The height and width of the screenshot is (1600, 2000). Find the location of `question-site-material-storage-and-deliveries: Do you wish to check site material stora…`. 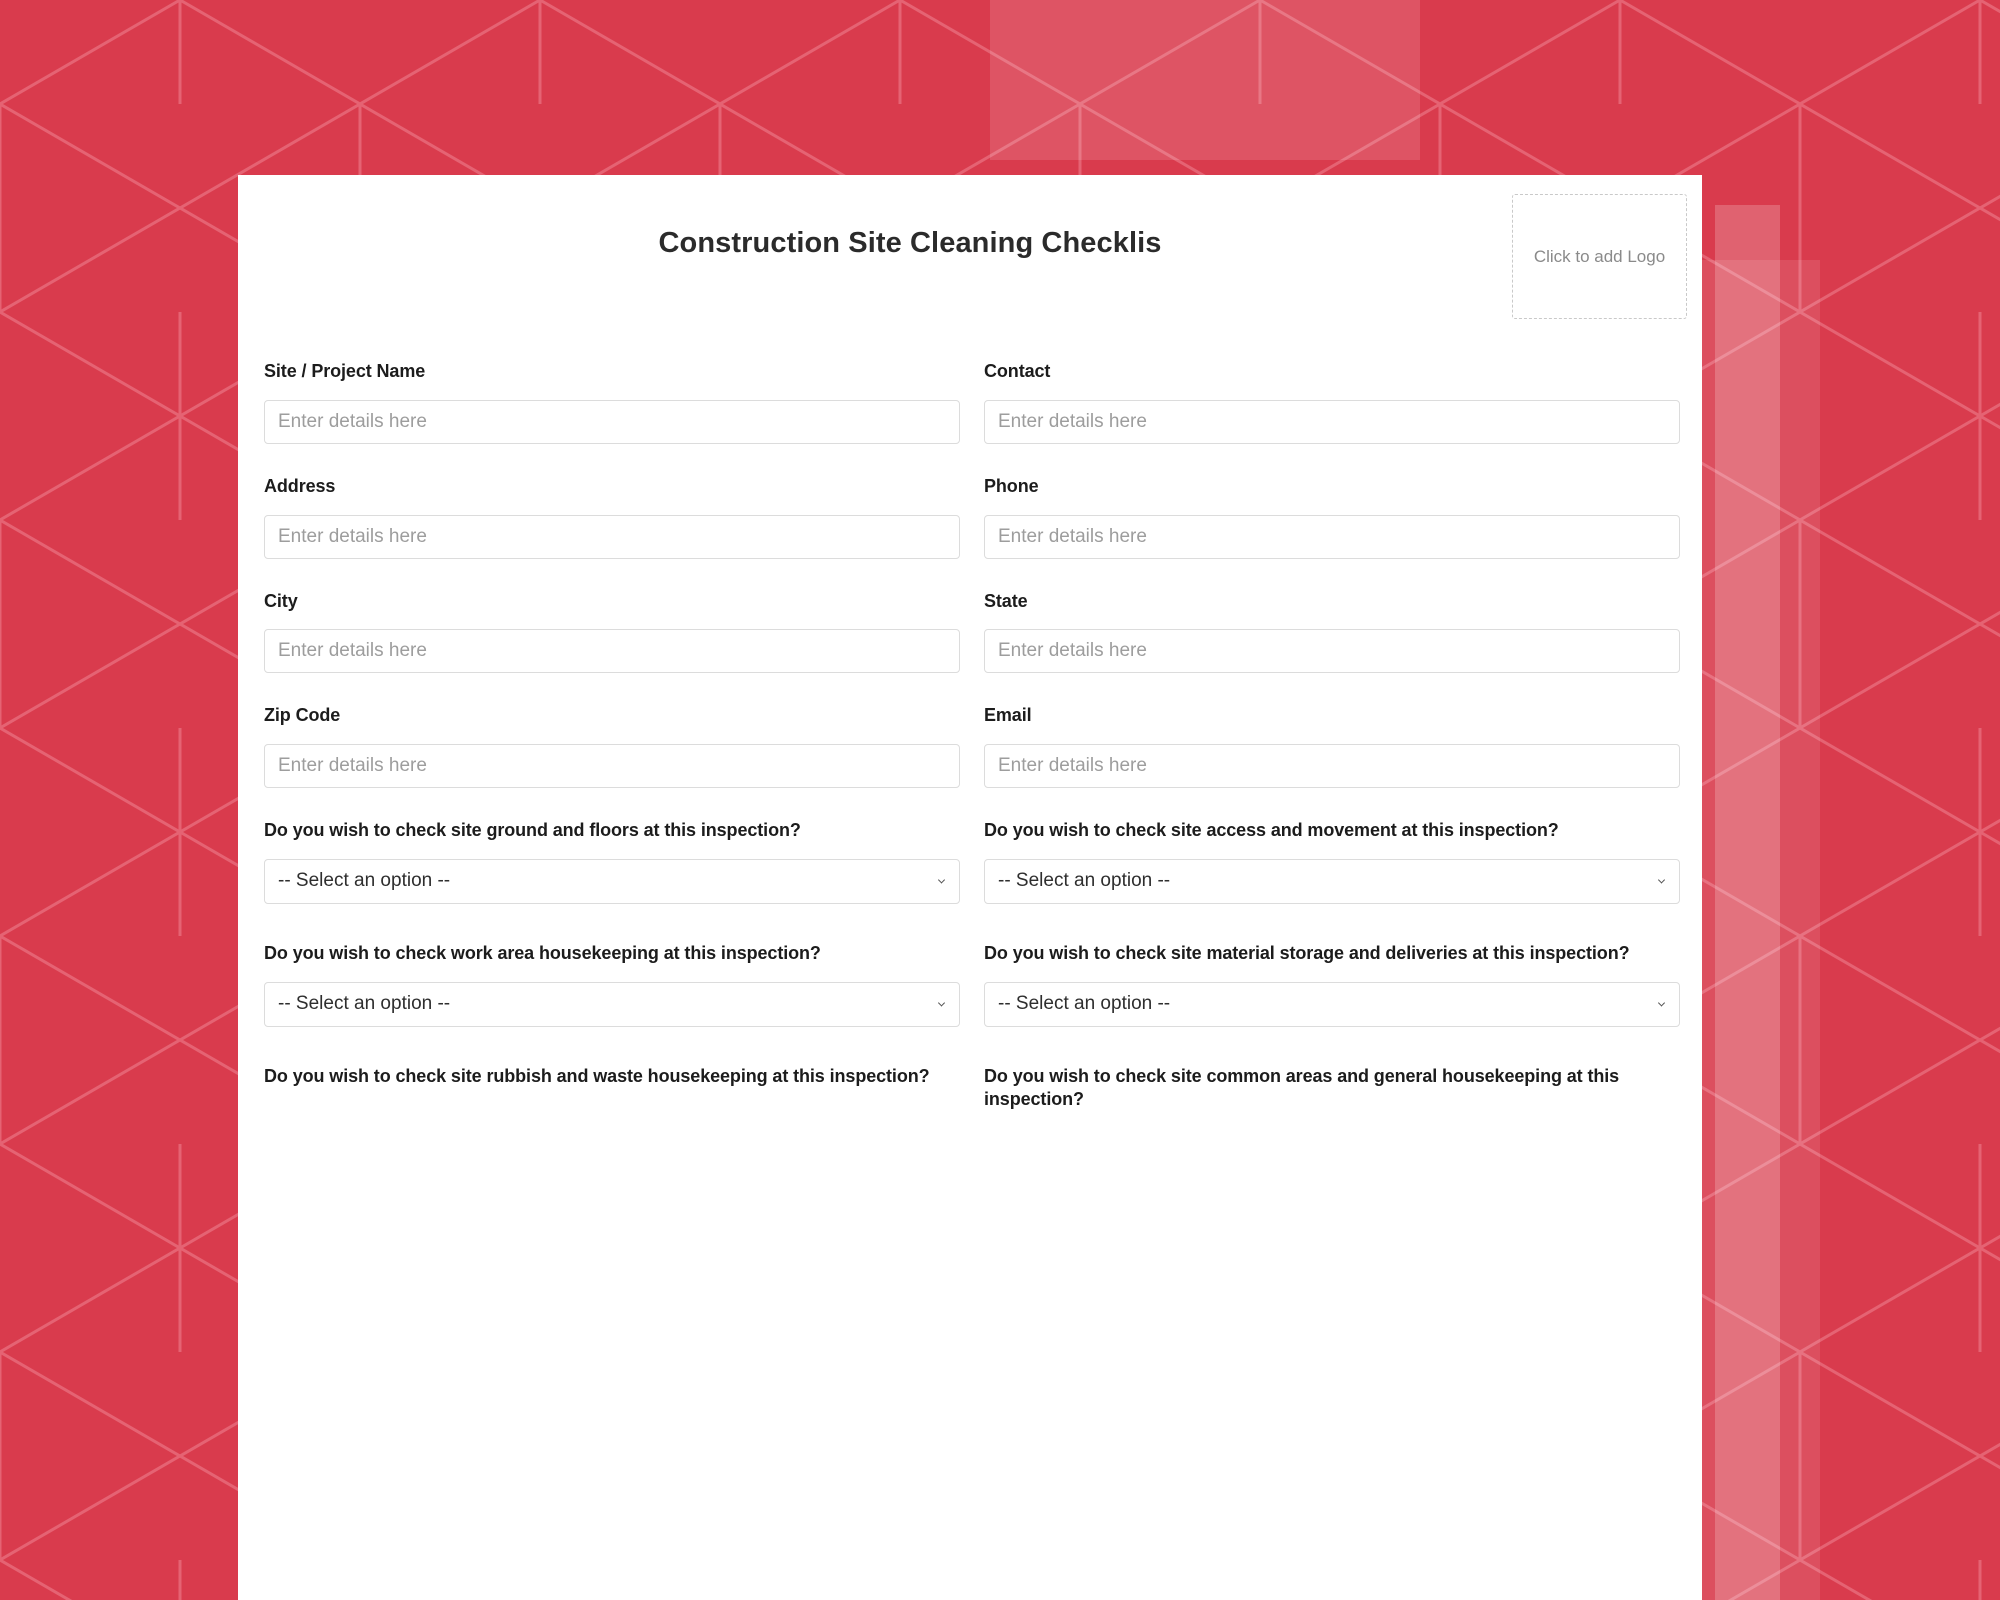

question-site-material-storage-and-deliveries: Do you wish to check site material stora… is located at coordinates (1332, 984).